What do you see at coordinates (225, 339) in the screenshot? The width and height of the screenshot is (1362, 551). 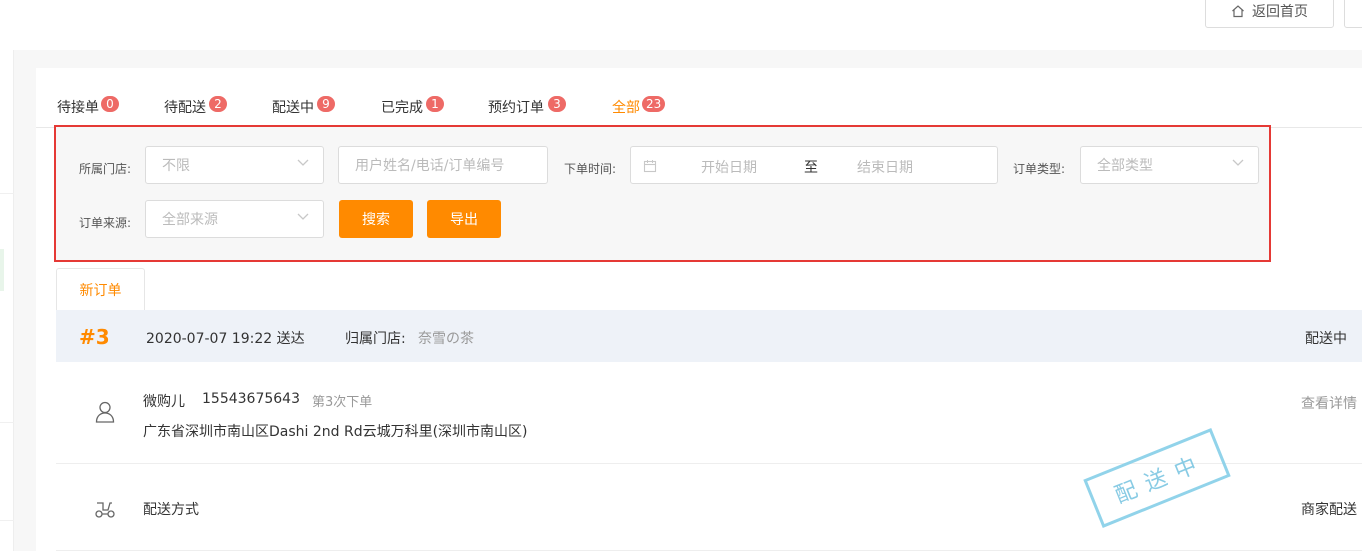 I see `order-delivery-time: 2020-07-07 19:22 送达` at bounding box center [225, 339].